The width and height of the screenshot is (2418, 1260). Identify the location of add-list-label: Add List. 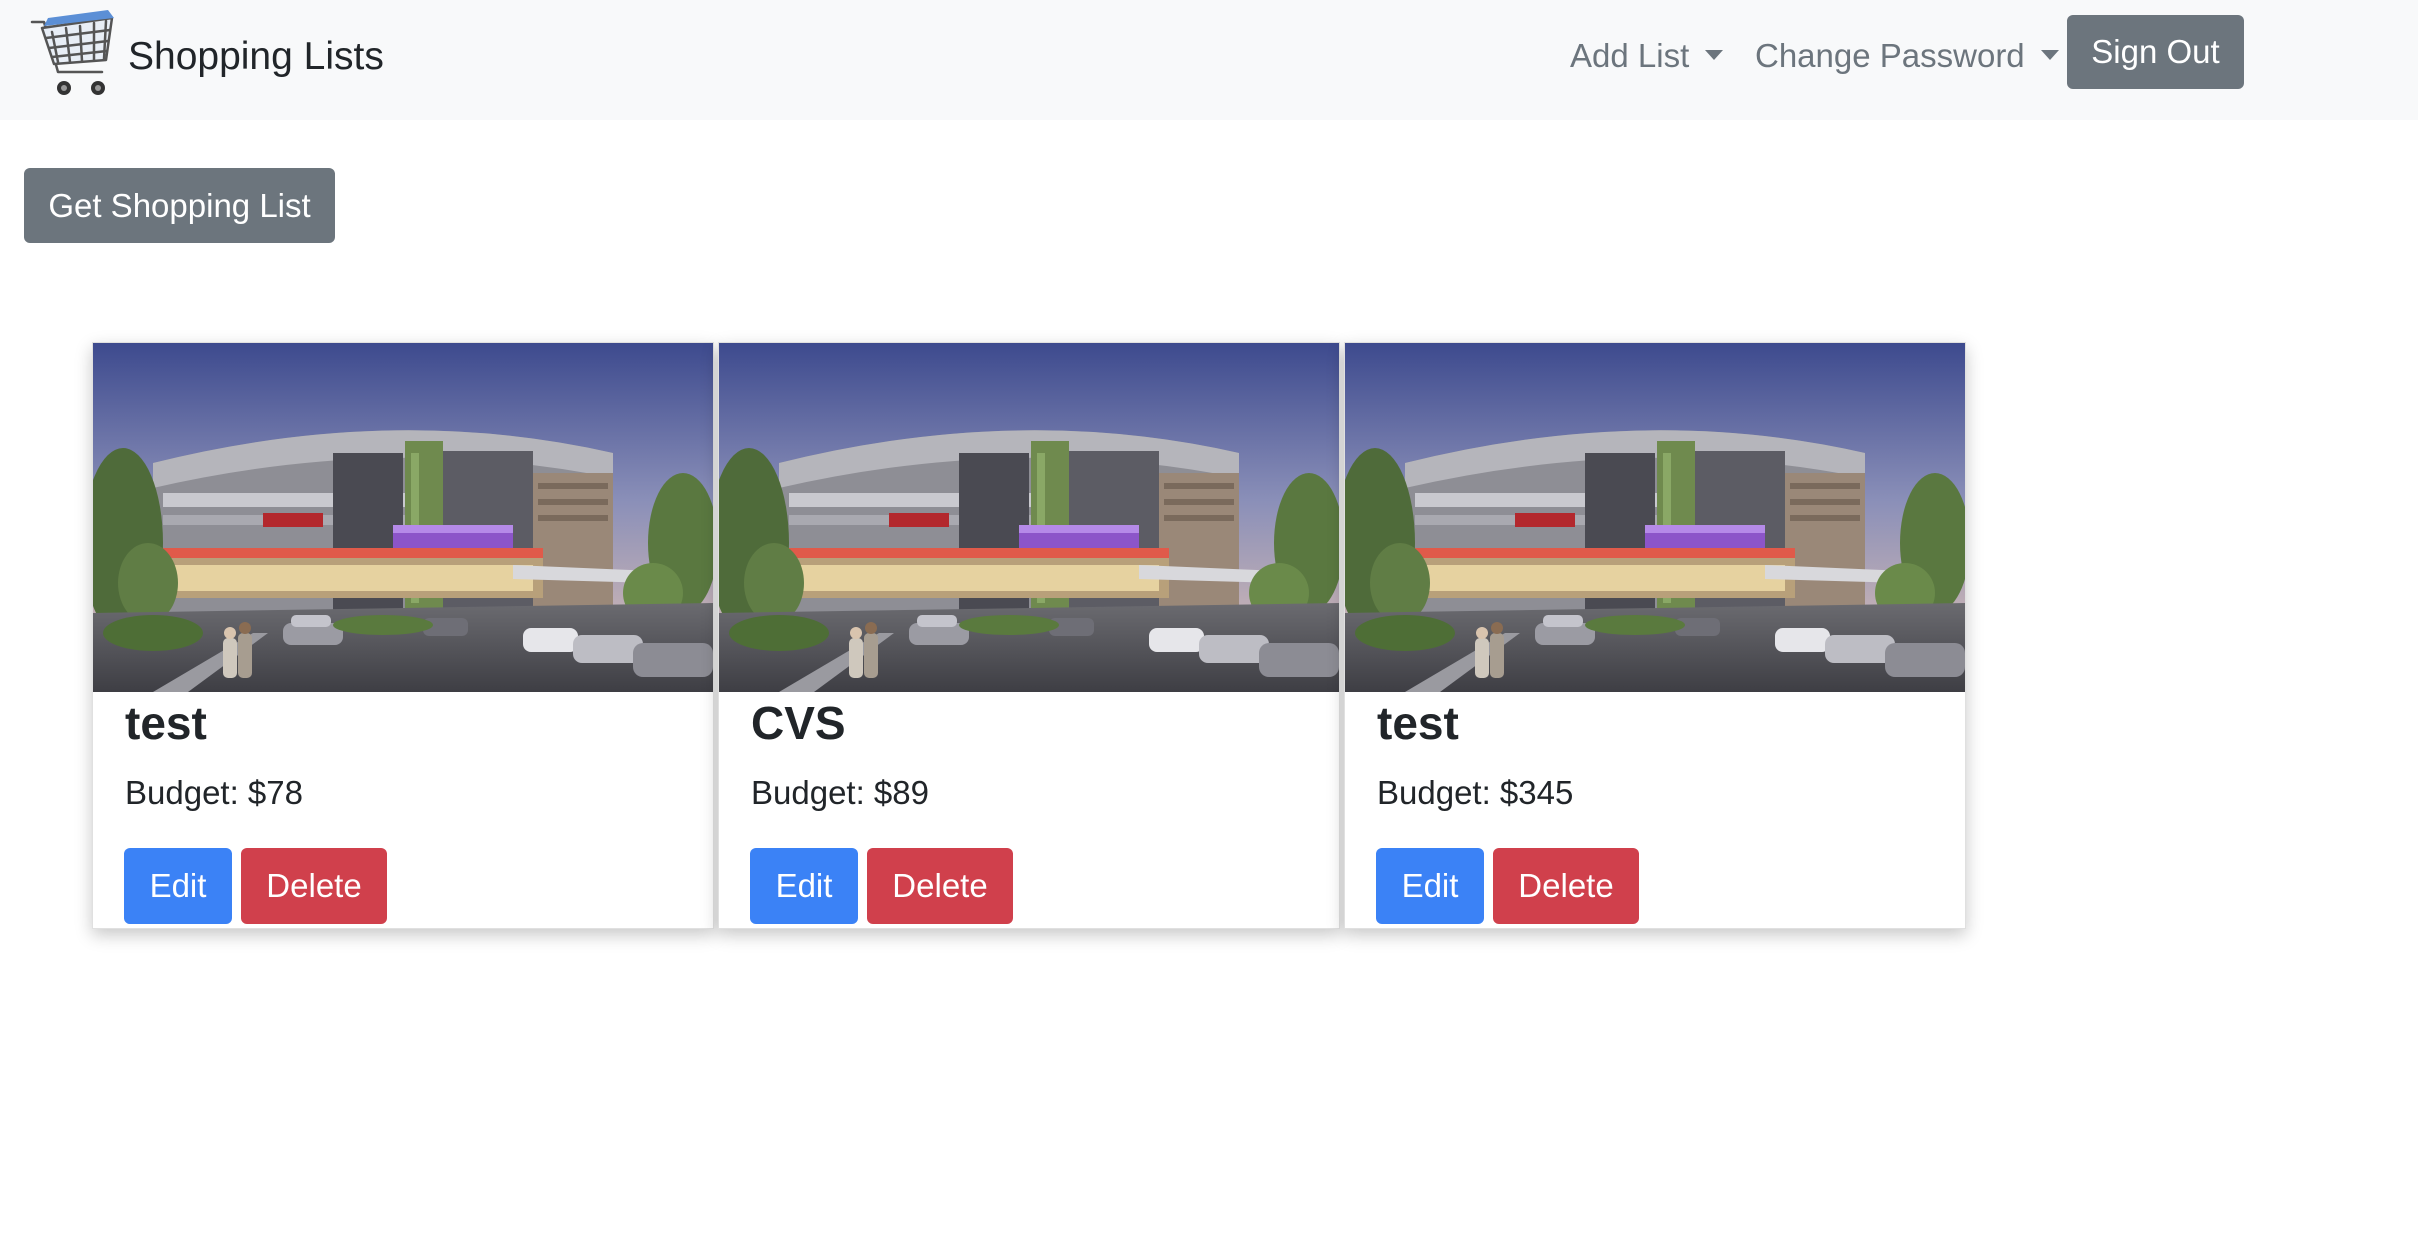
(1630, 55).